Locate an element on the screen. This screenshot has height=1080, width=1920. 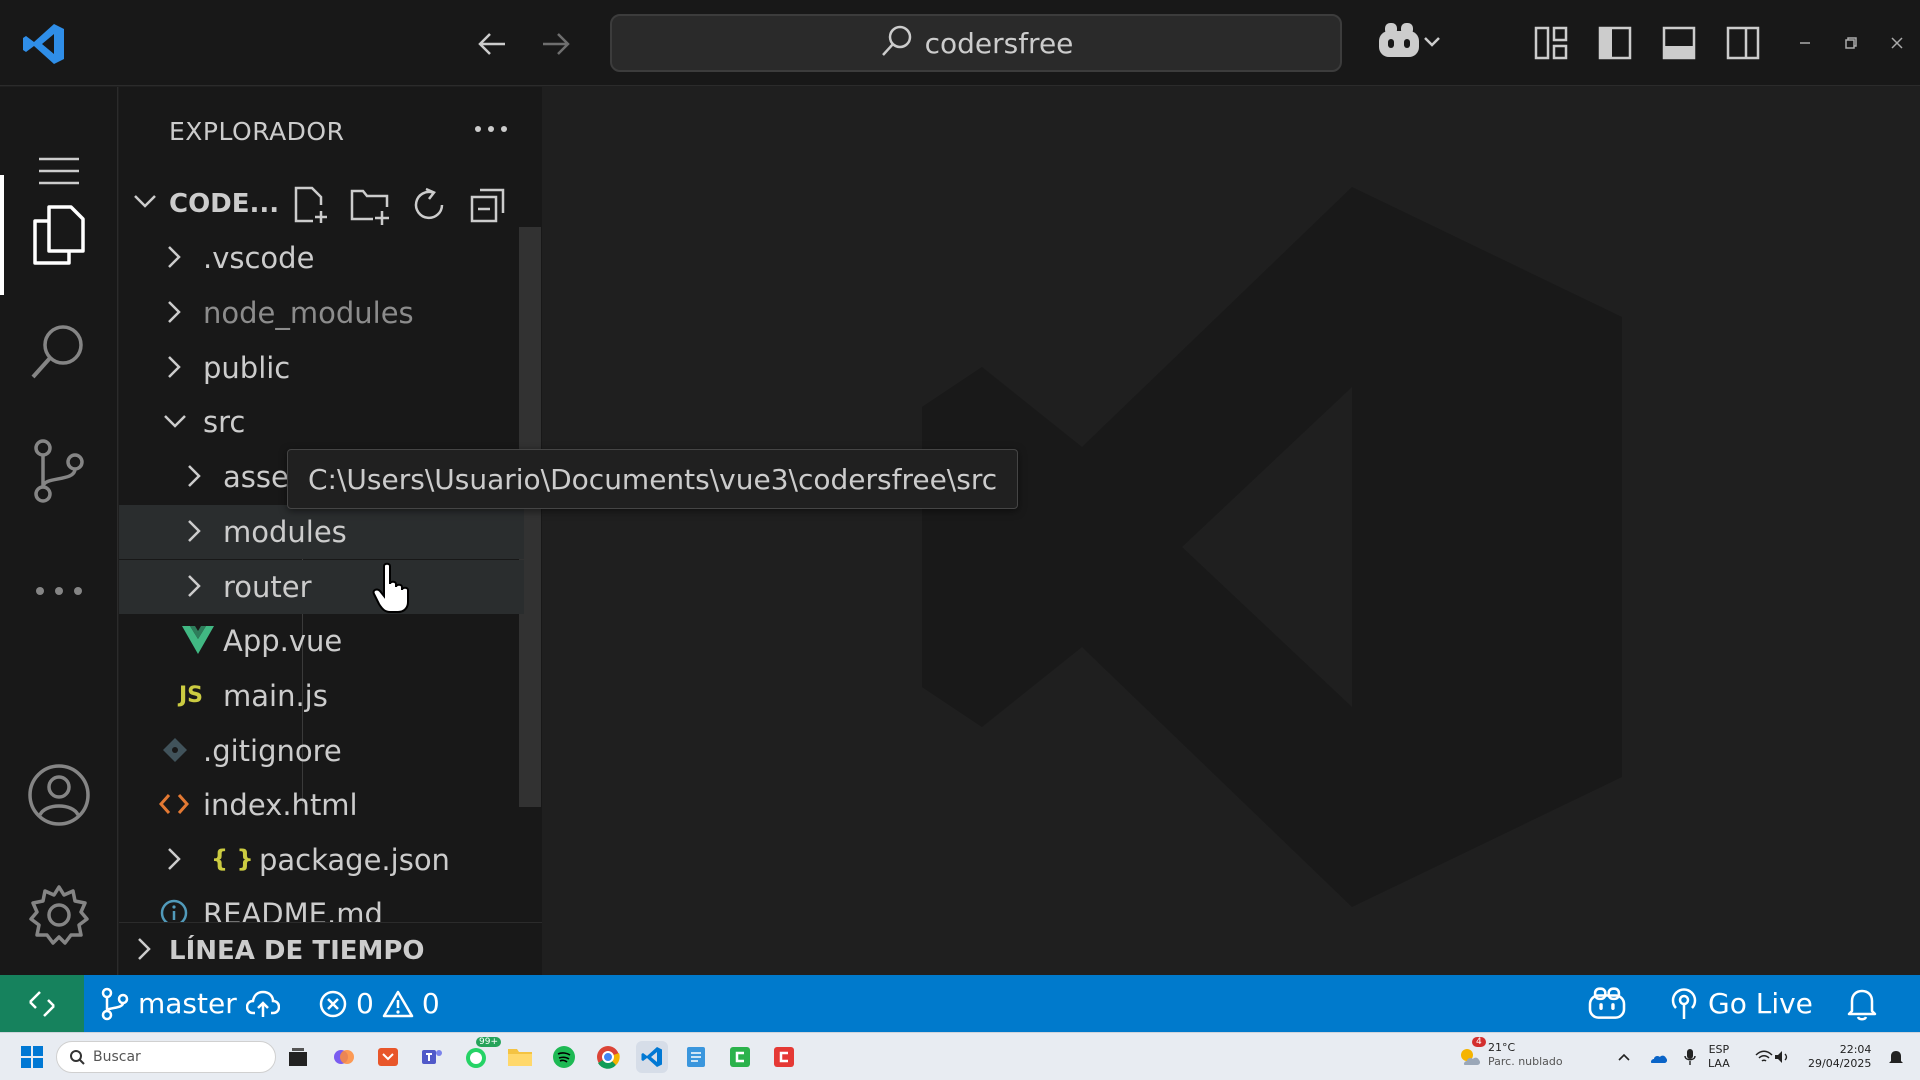
sidebar-right-icon is located at coordinates (1743, 43).